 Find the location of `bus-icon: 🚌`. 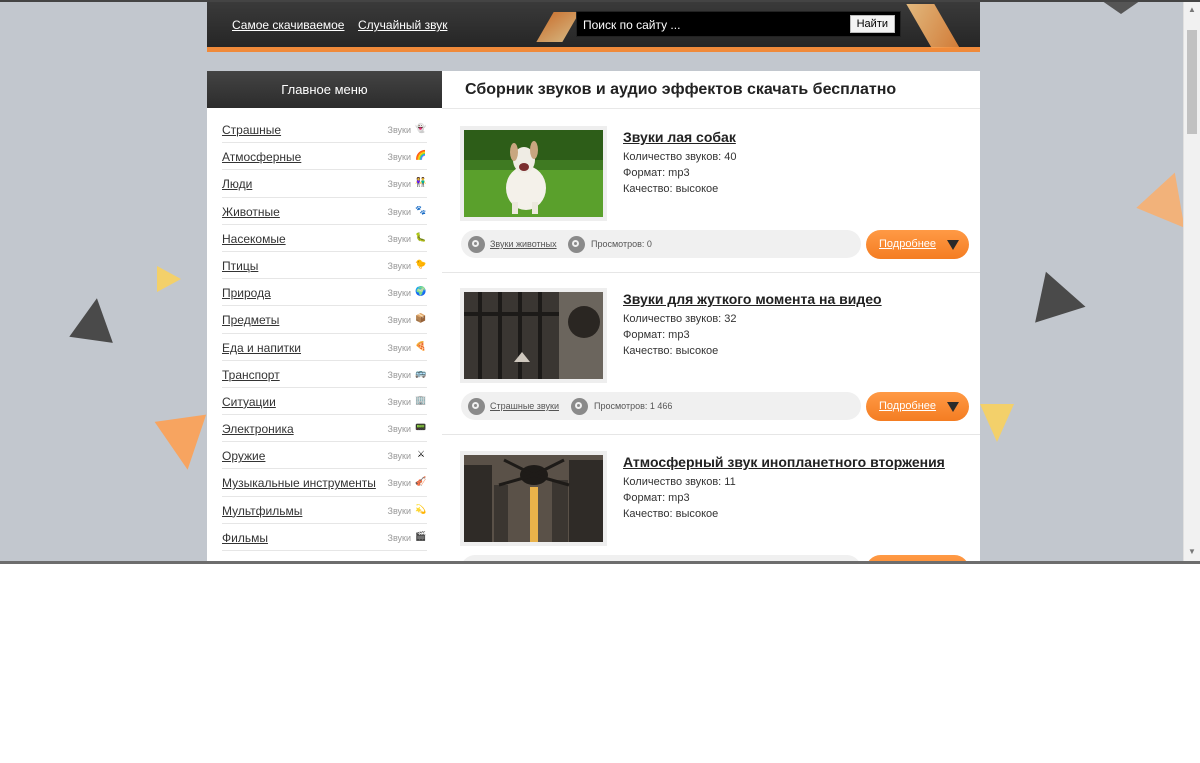

bus-icon: 🚌 is located at coordinates (421, 372).